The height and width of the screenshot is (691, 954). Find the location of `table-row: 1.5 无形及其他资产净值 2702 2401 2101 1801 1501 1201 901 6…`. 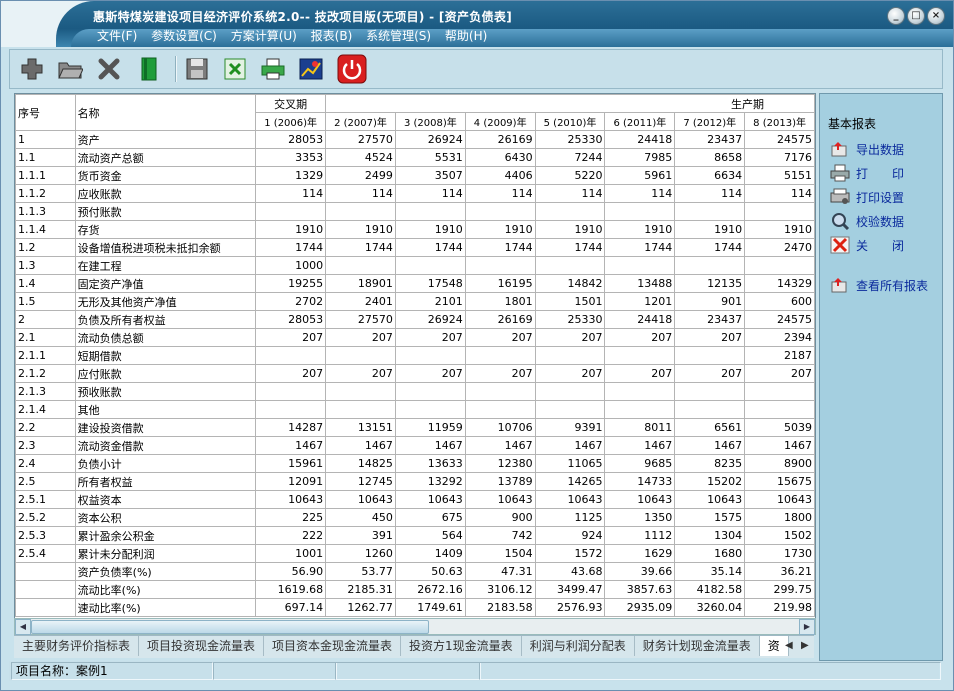

table-row: 1.5 无形及其他资产净值 2702 2401 2101 1801 1501 1201 901 6… is located at coordinates (415, 301).